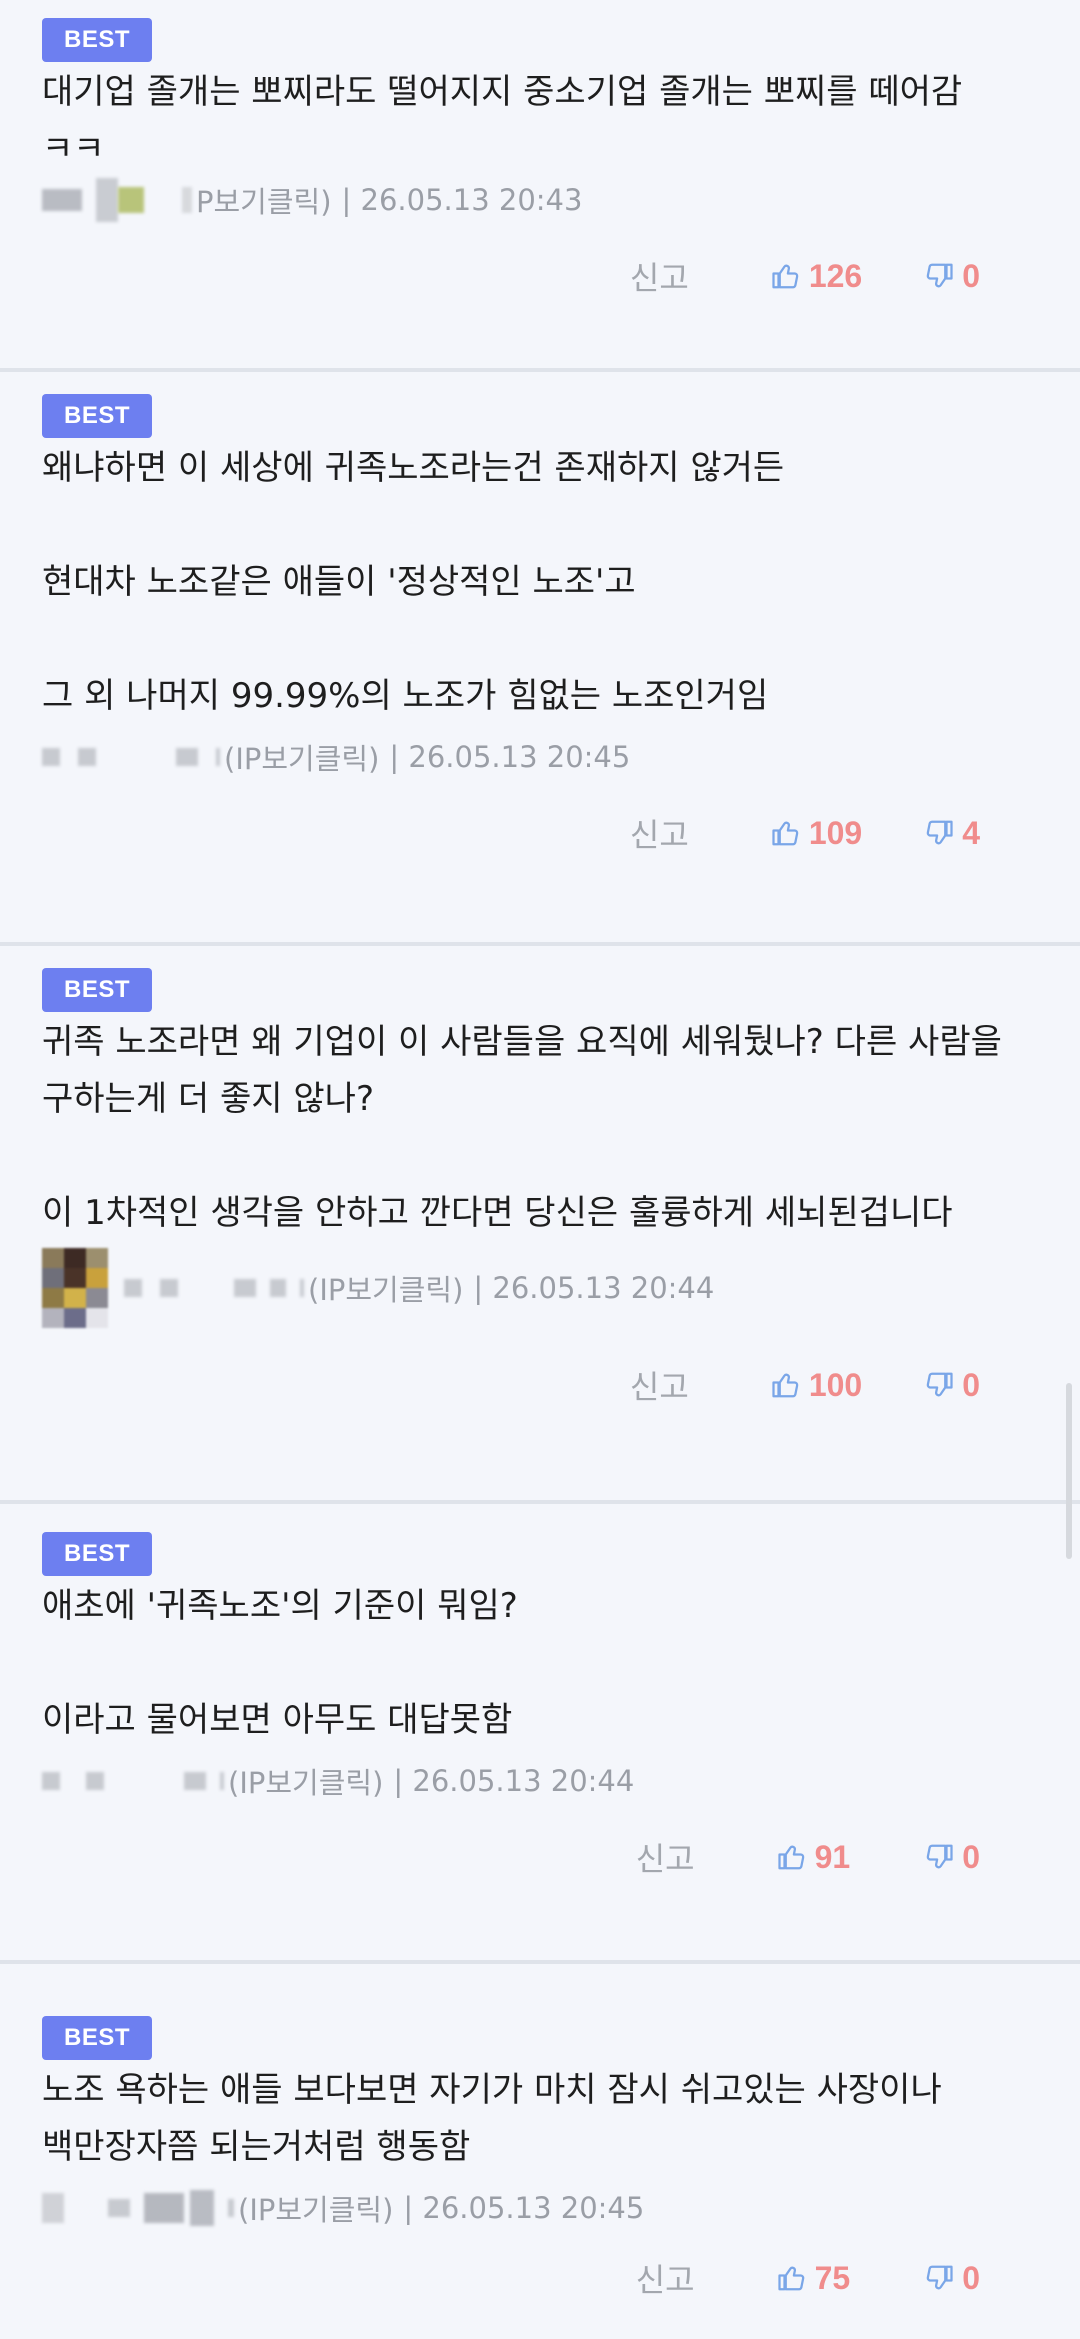 The image size is (1080, 2339). What do you see at coordinates (835, 275) in the screenshot?
I see `like-count: 126` at bounding box center [835, 275].